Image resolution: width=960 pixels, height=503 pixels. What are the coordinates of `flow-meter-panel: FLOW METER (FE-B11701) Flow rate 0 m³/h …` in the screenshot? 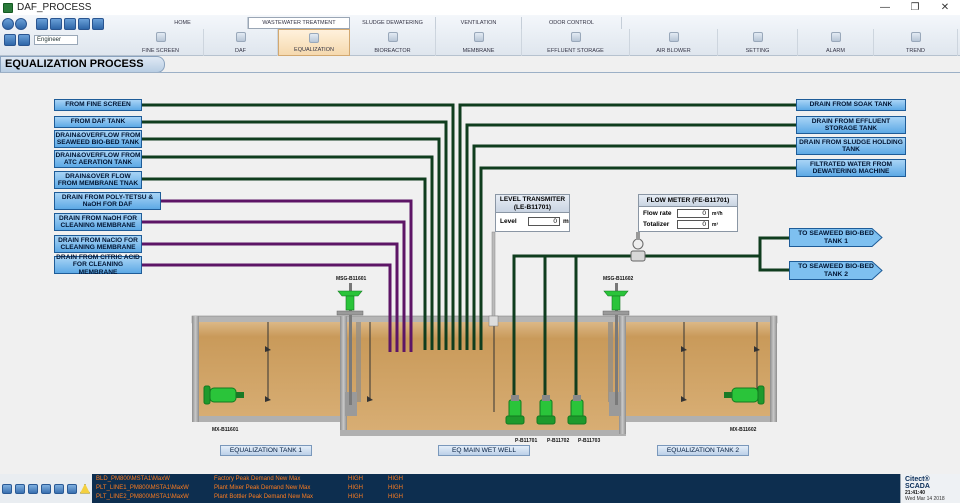 It's located at (688, 213).